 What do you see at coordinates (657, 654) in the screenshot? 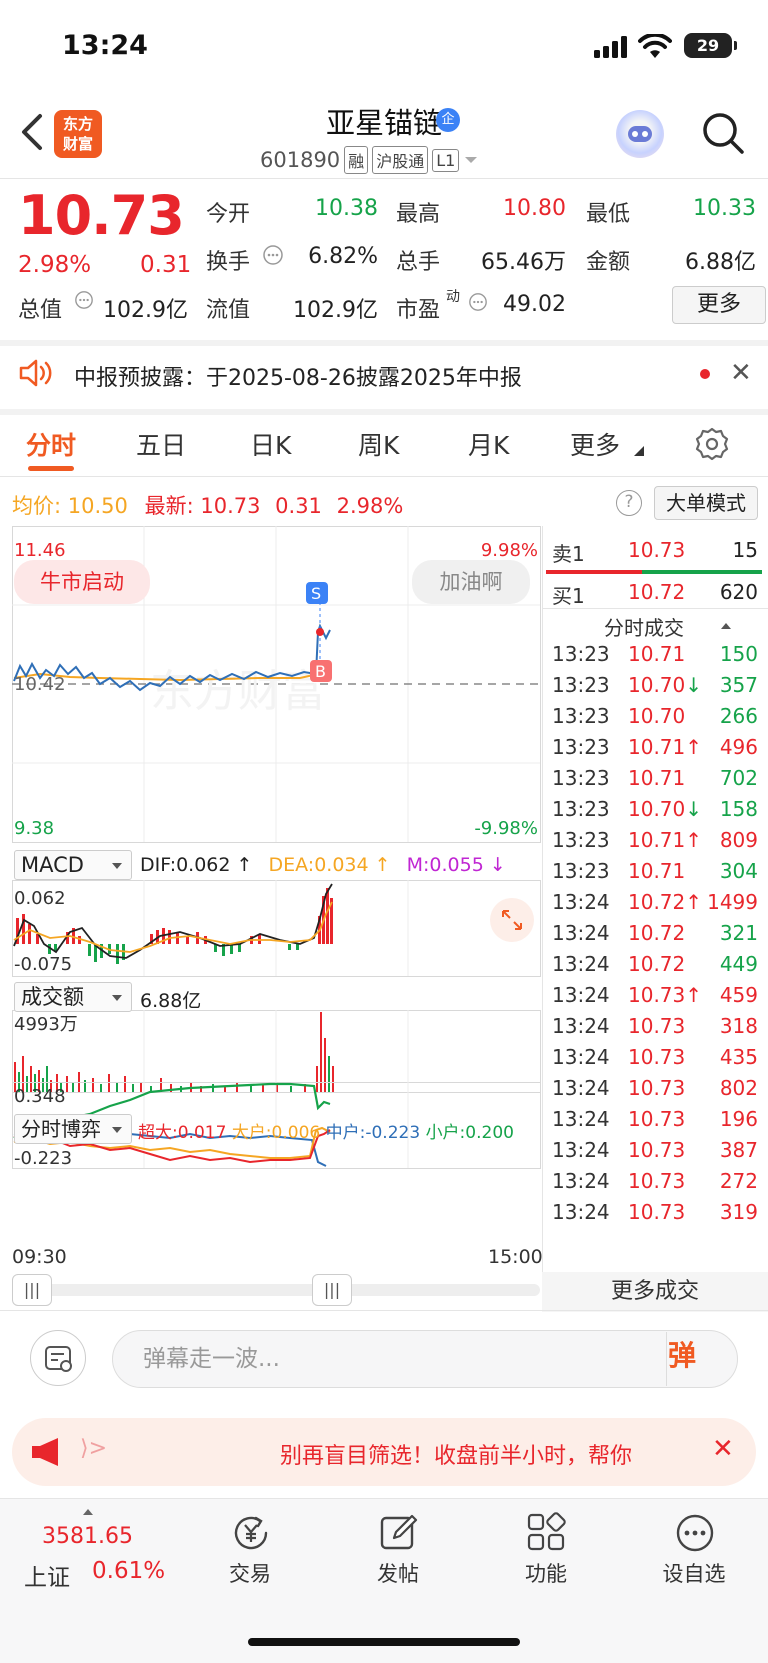
I see `trade-price-value: 10.71` at bounding box center [657, 654].